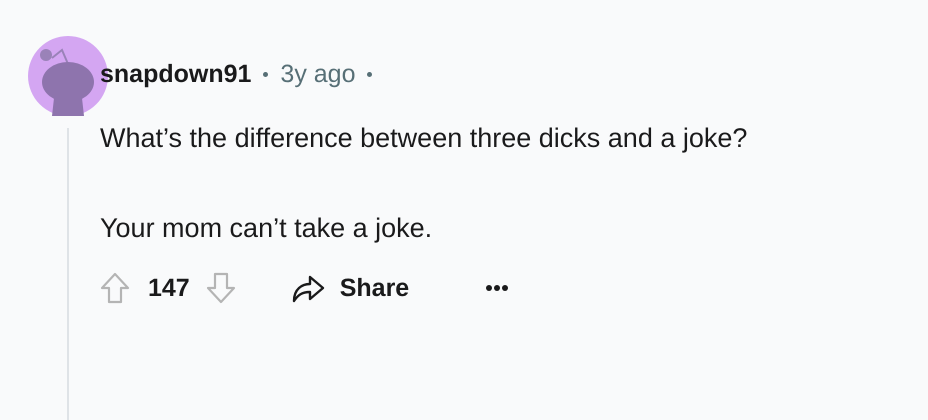  Describe the element at coordinates (115, 288) in the screenshot. I see `upvote-icon` at that location.